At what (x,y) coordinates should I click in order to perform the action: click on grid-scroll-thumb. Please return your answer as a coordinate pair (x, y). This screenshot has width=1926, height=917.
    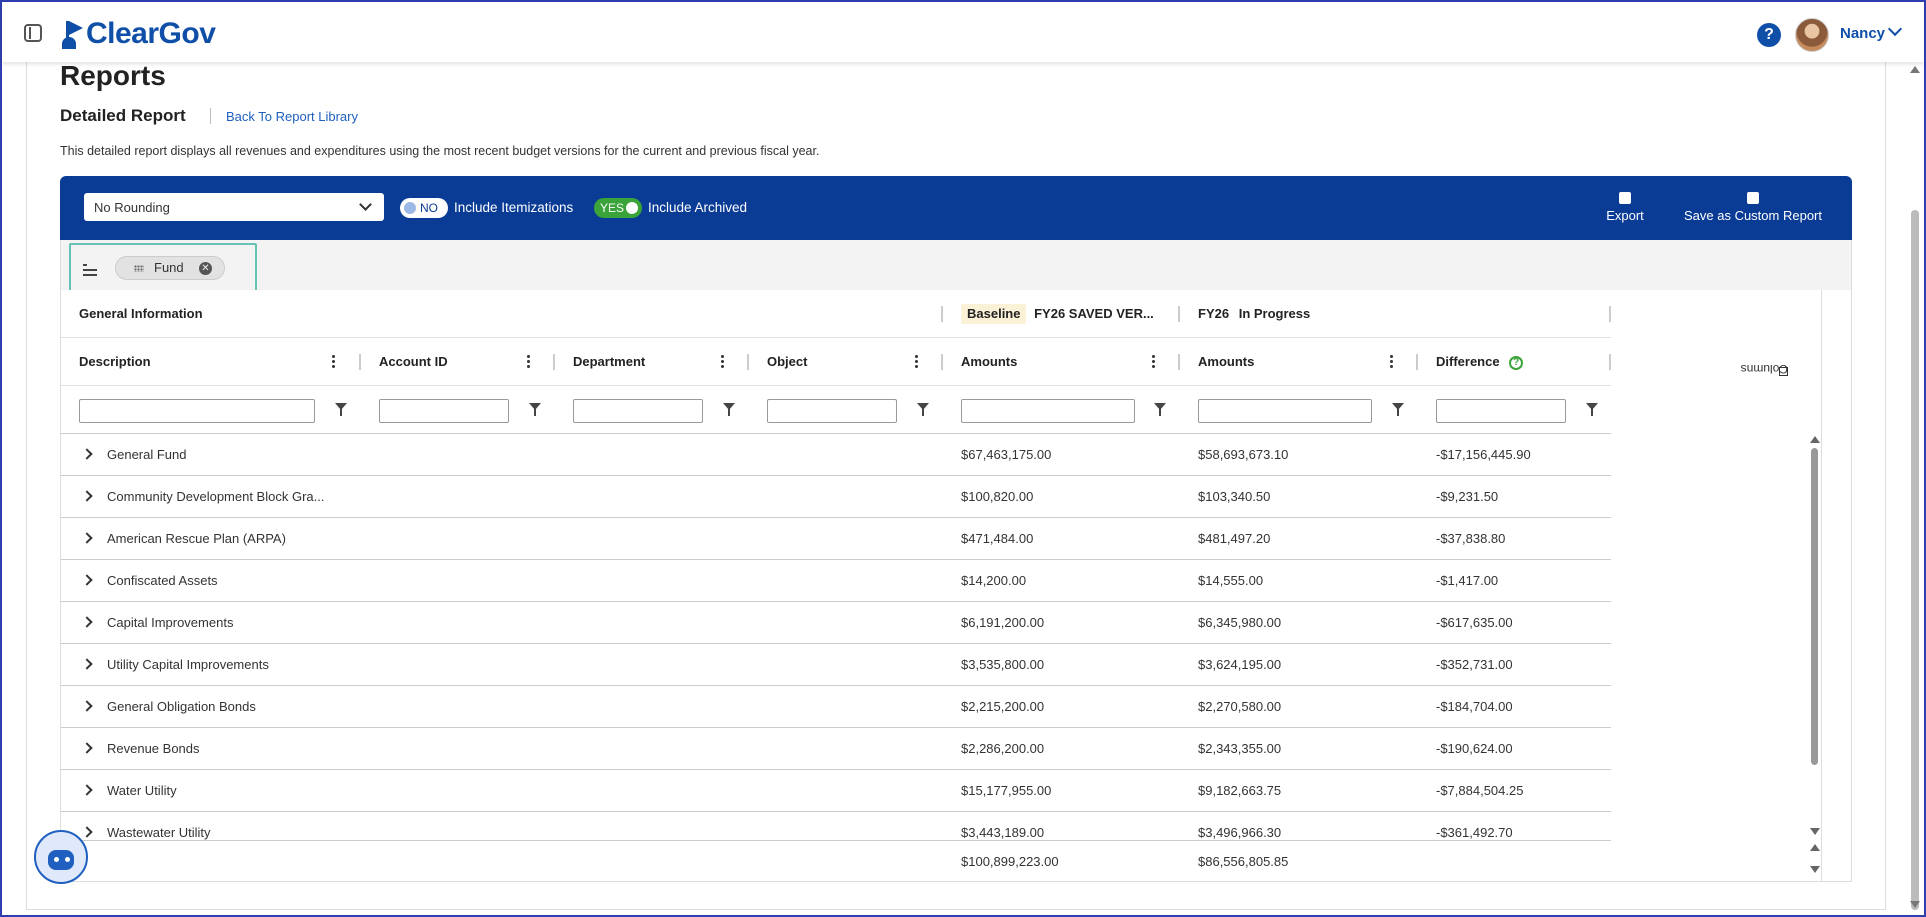
    Looking at the image, I should click on (1814, 606).